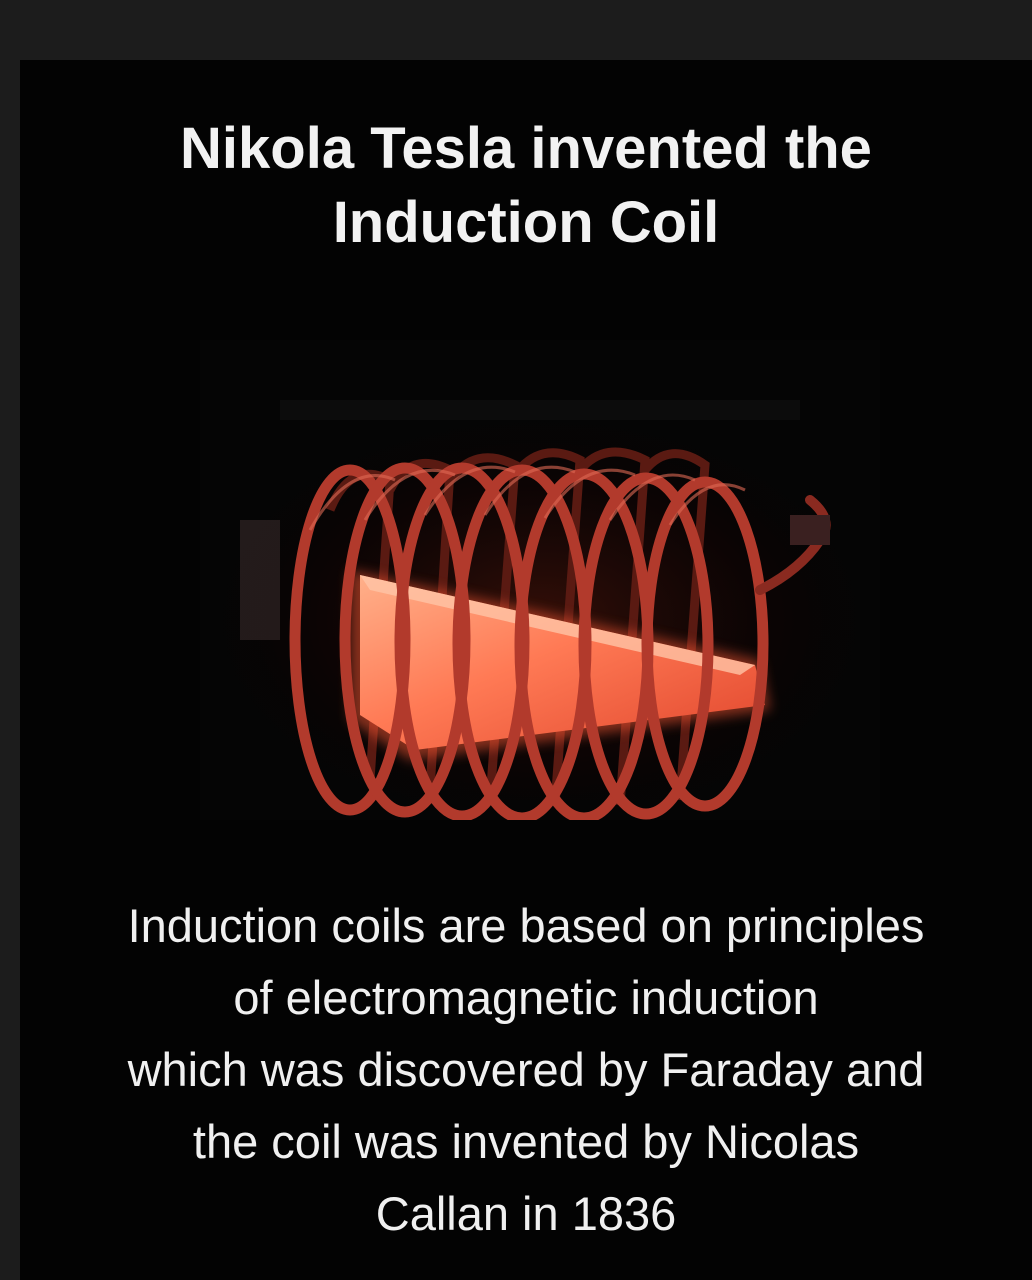 This screenshot has width=1032, height=1280. What do you see at coordinates (526, 222) in the screenshot?
I see `title-line-2: Induction Coil` at bounding box center [526, 222].